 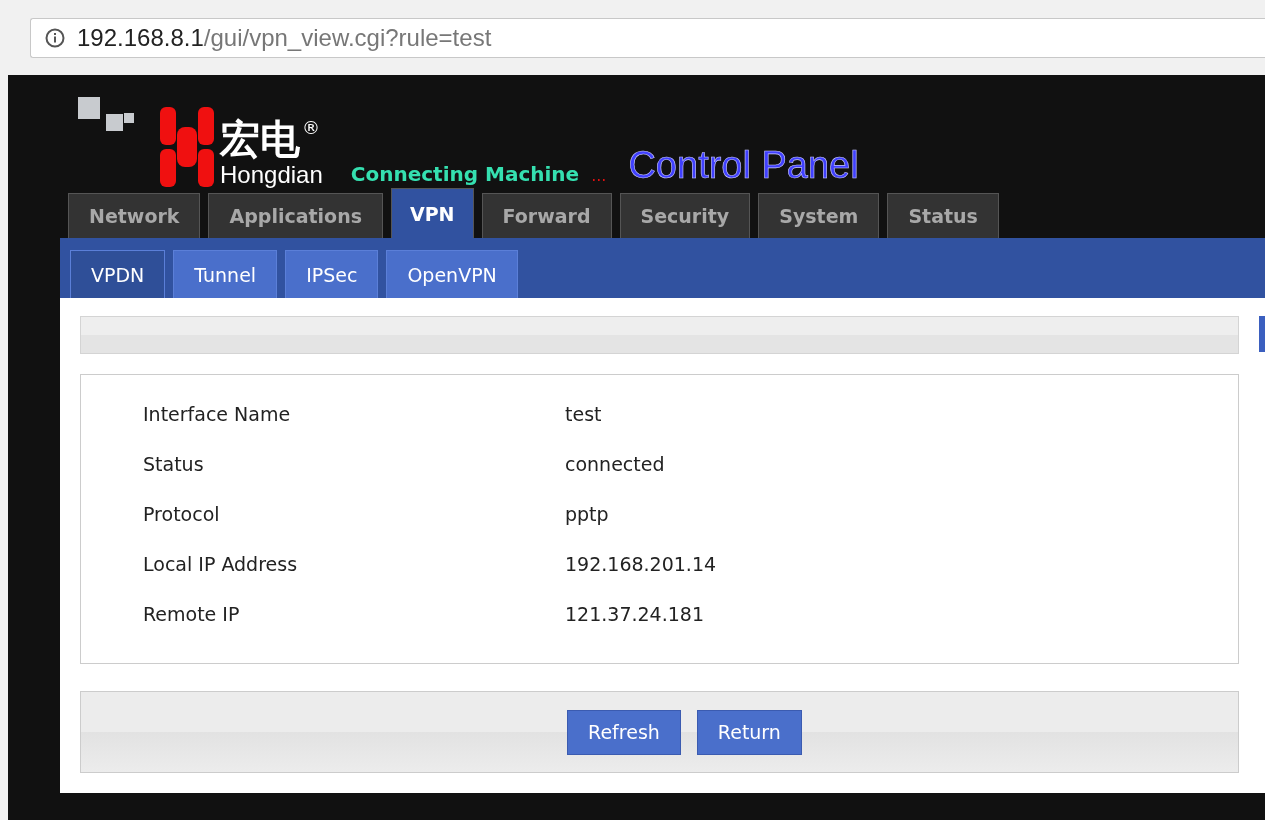 What do you see at coordinates (749, 732) in the screenshot?
I see `action-button: Return` at bounding box center [749, 732].